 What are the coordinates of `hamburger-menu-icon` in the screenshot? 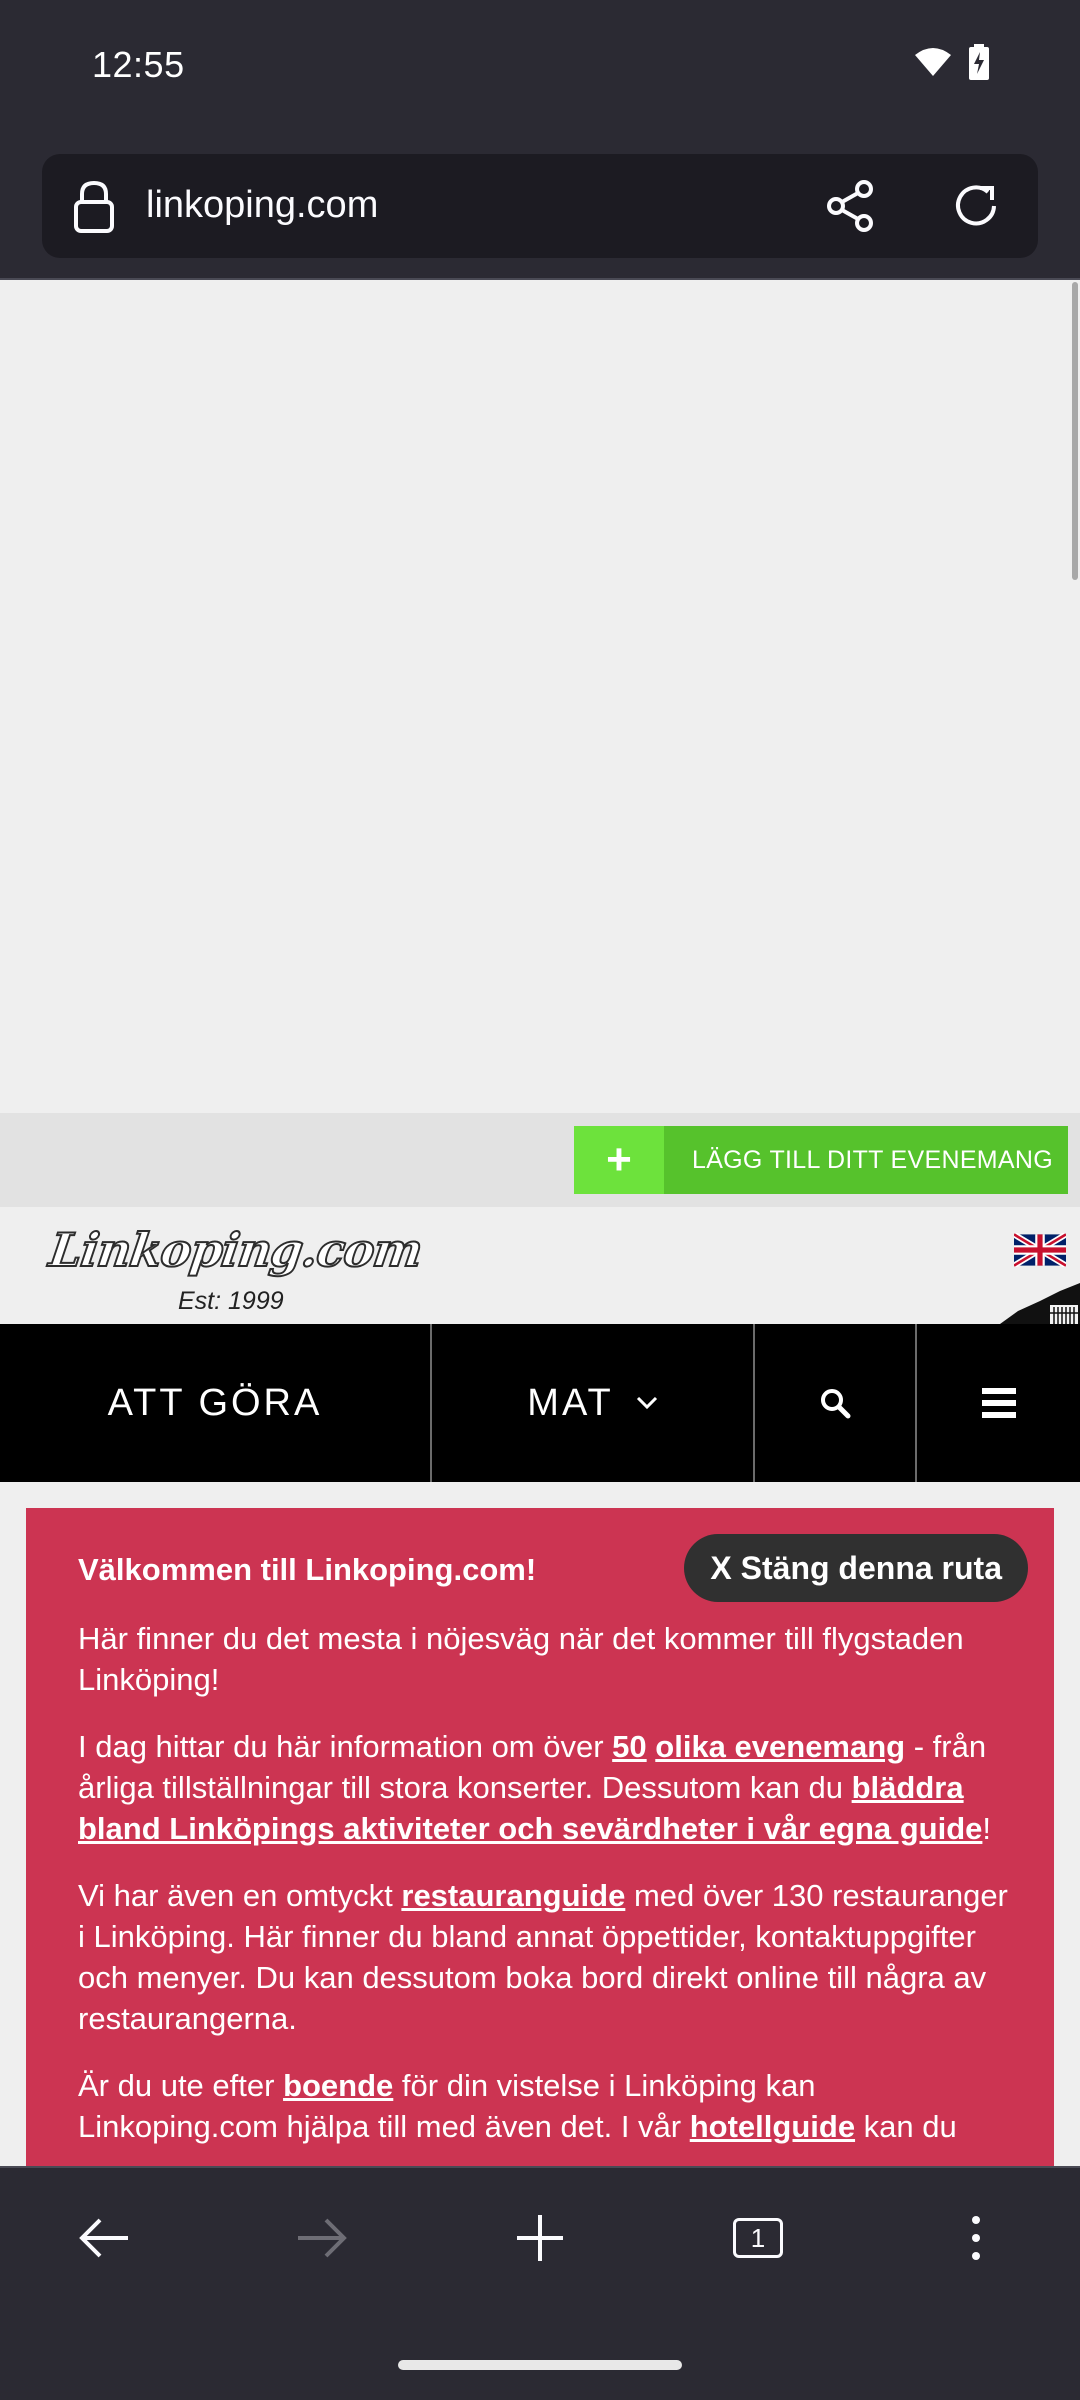 It's located at (998, 1403).